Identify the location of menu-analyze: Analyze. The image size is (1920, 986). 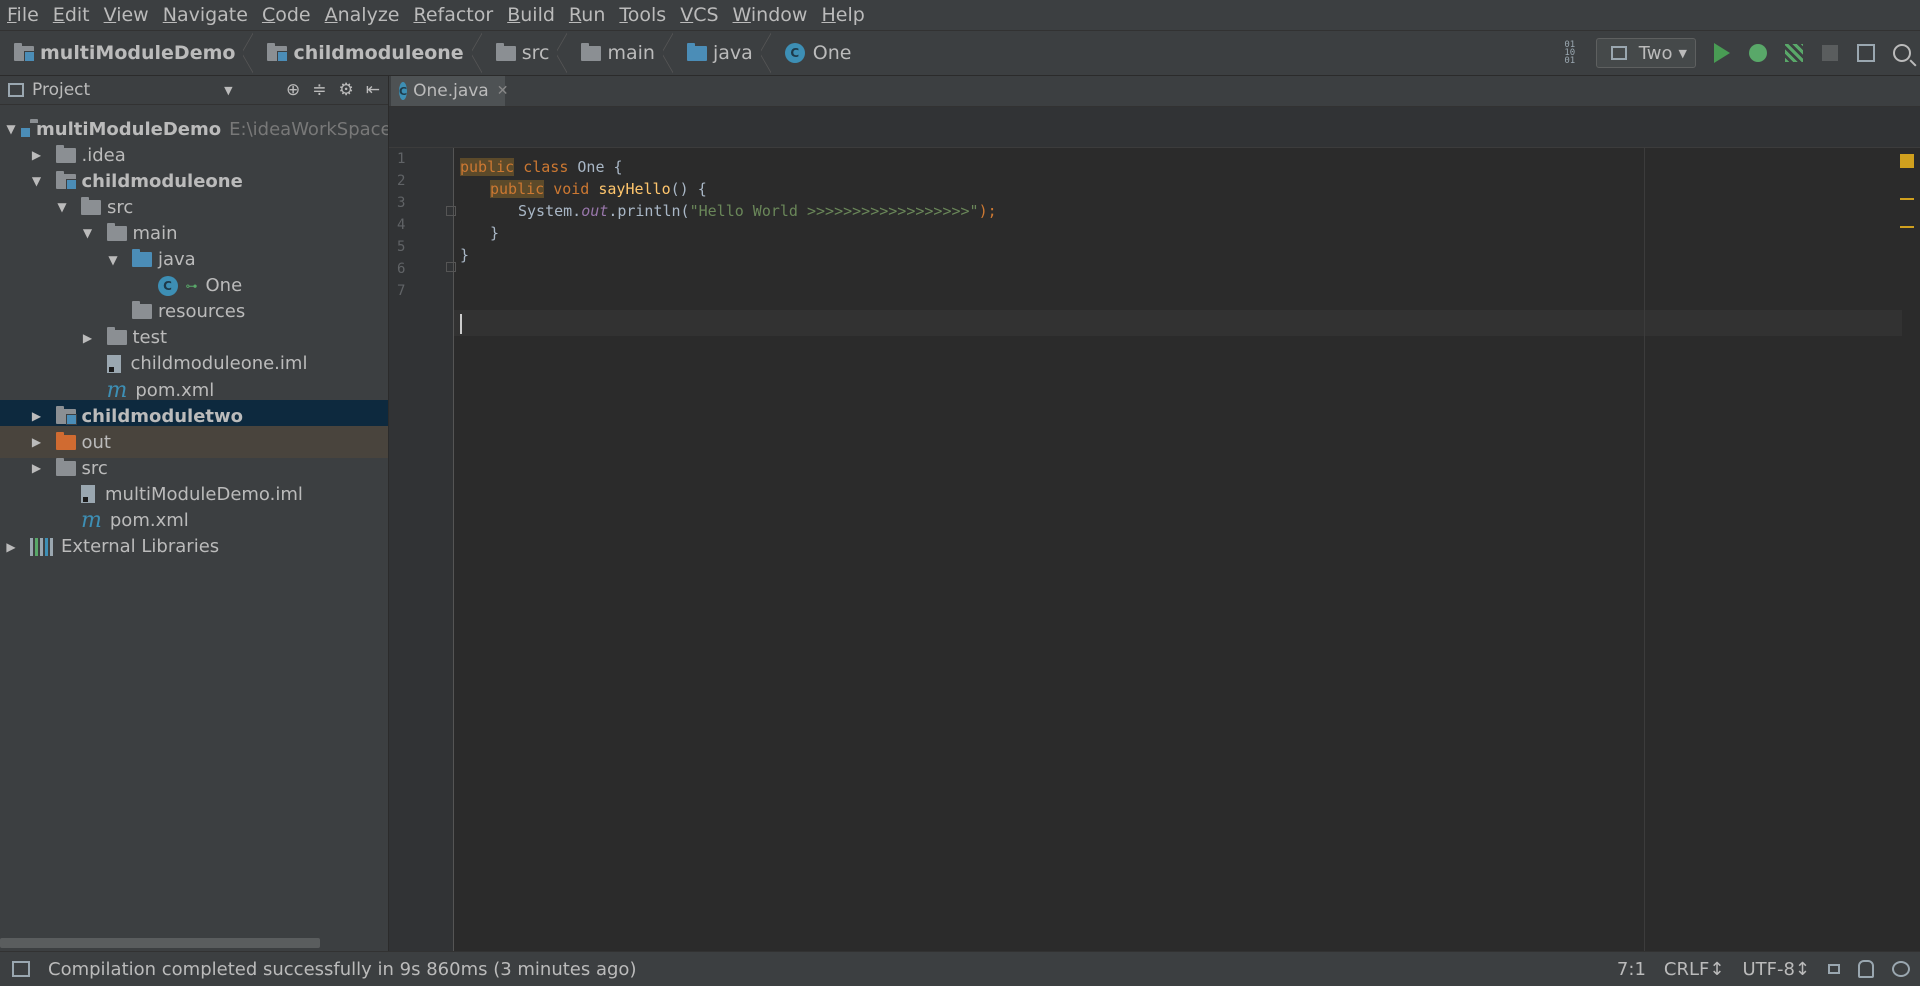
(362, 15).